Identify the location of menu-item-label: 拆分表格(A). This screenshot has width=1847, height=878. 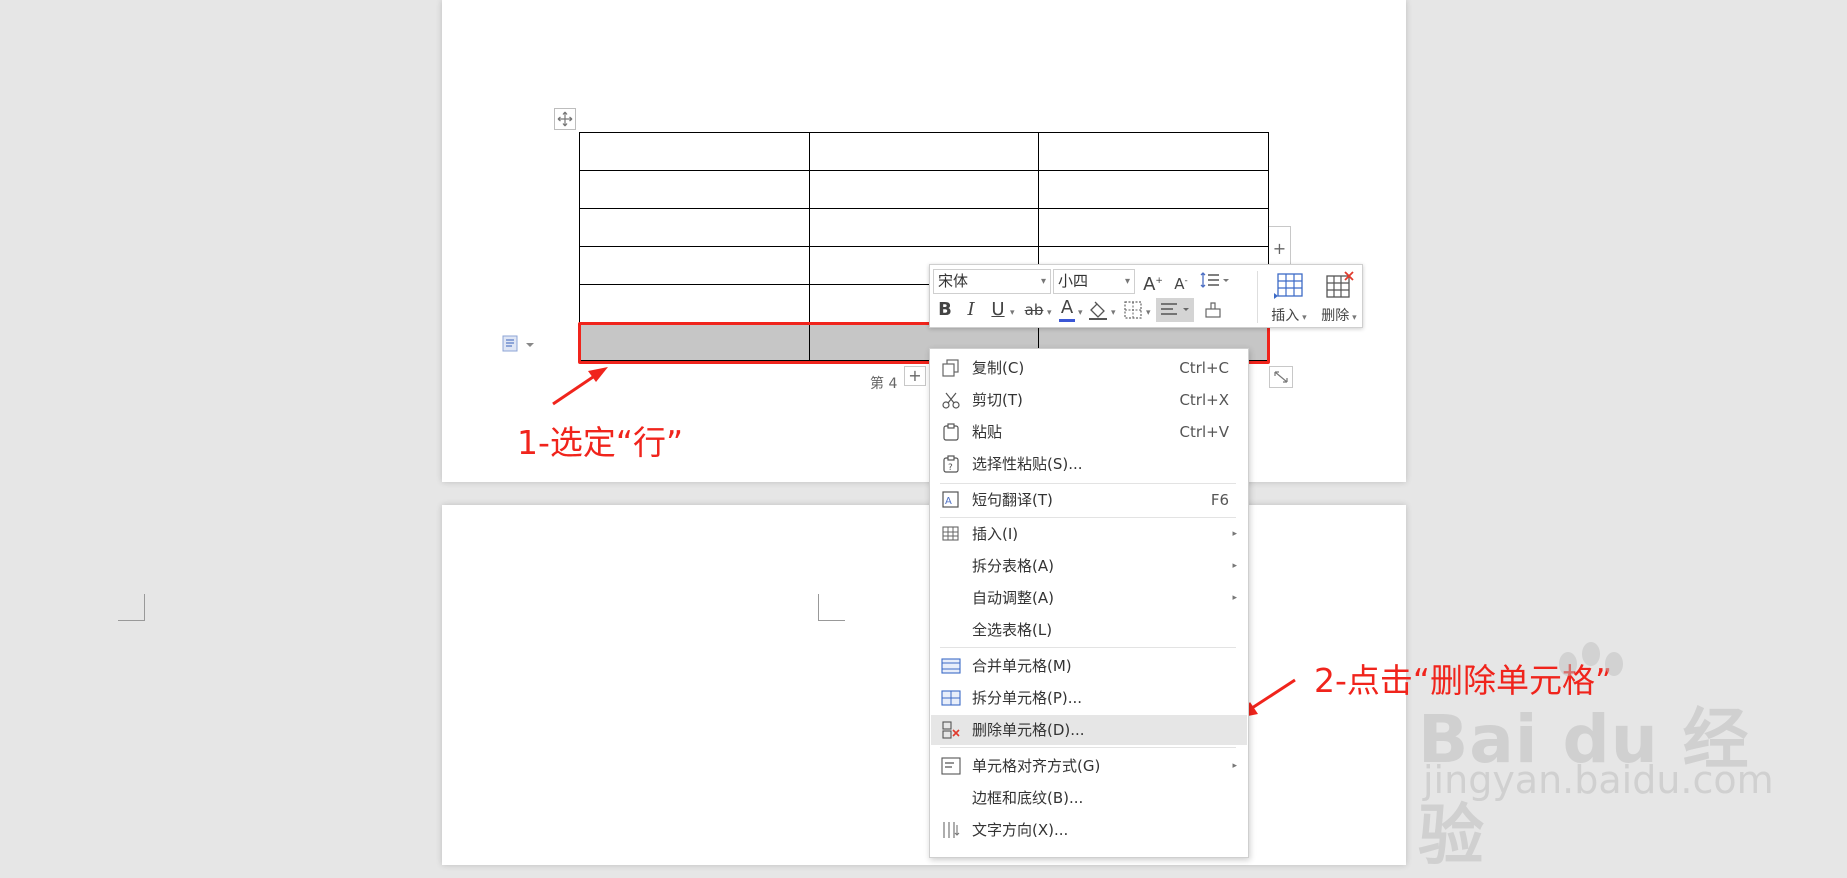
(1013, 566).